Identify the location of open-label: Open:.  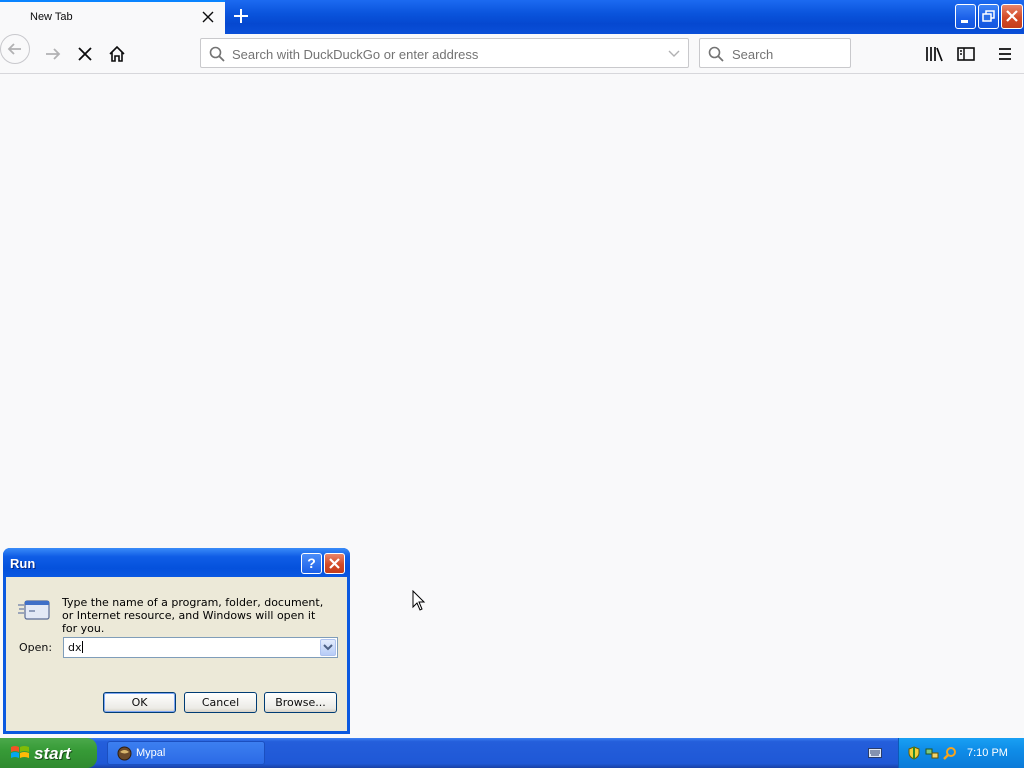
(36, 647).